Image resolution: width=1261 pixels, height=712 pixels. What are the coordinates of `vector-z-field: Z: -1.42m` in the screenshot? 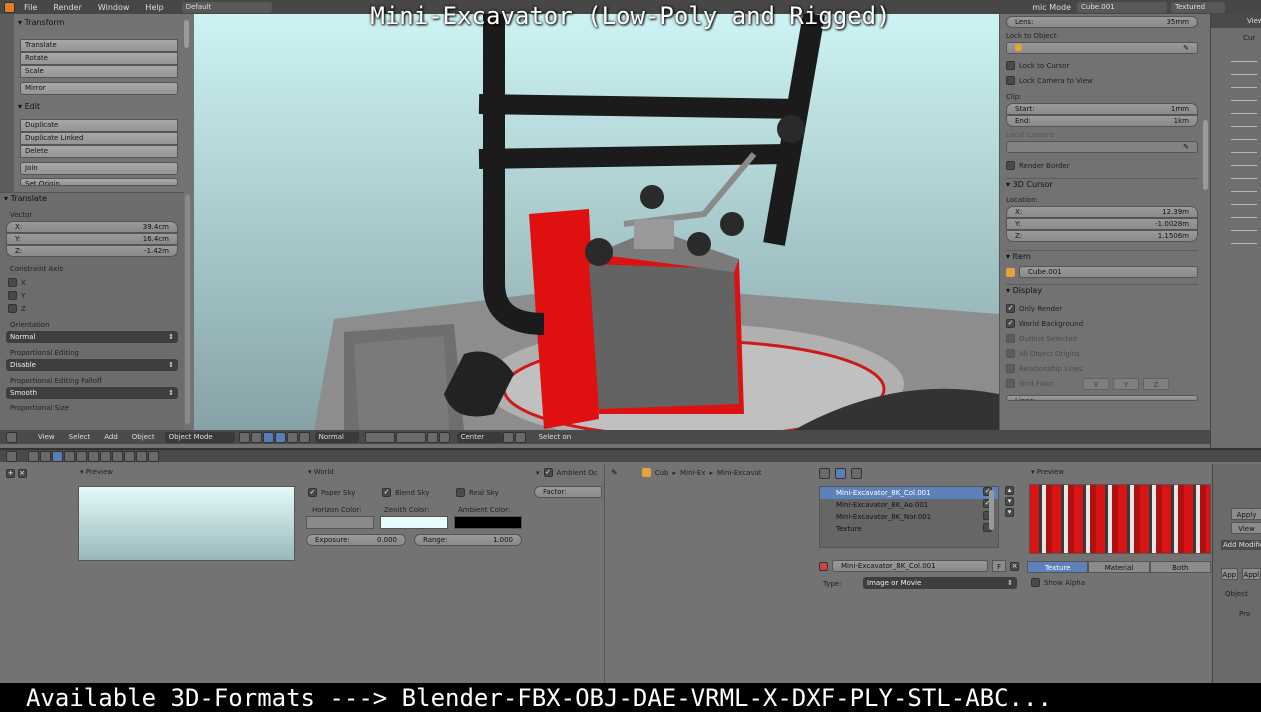 It's located at (92, 251).